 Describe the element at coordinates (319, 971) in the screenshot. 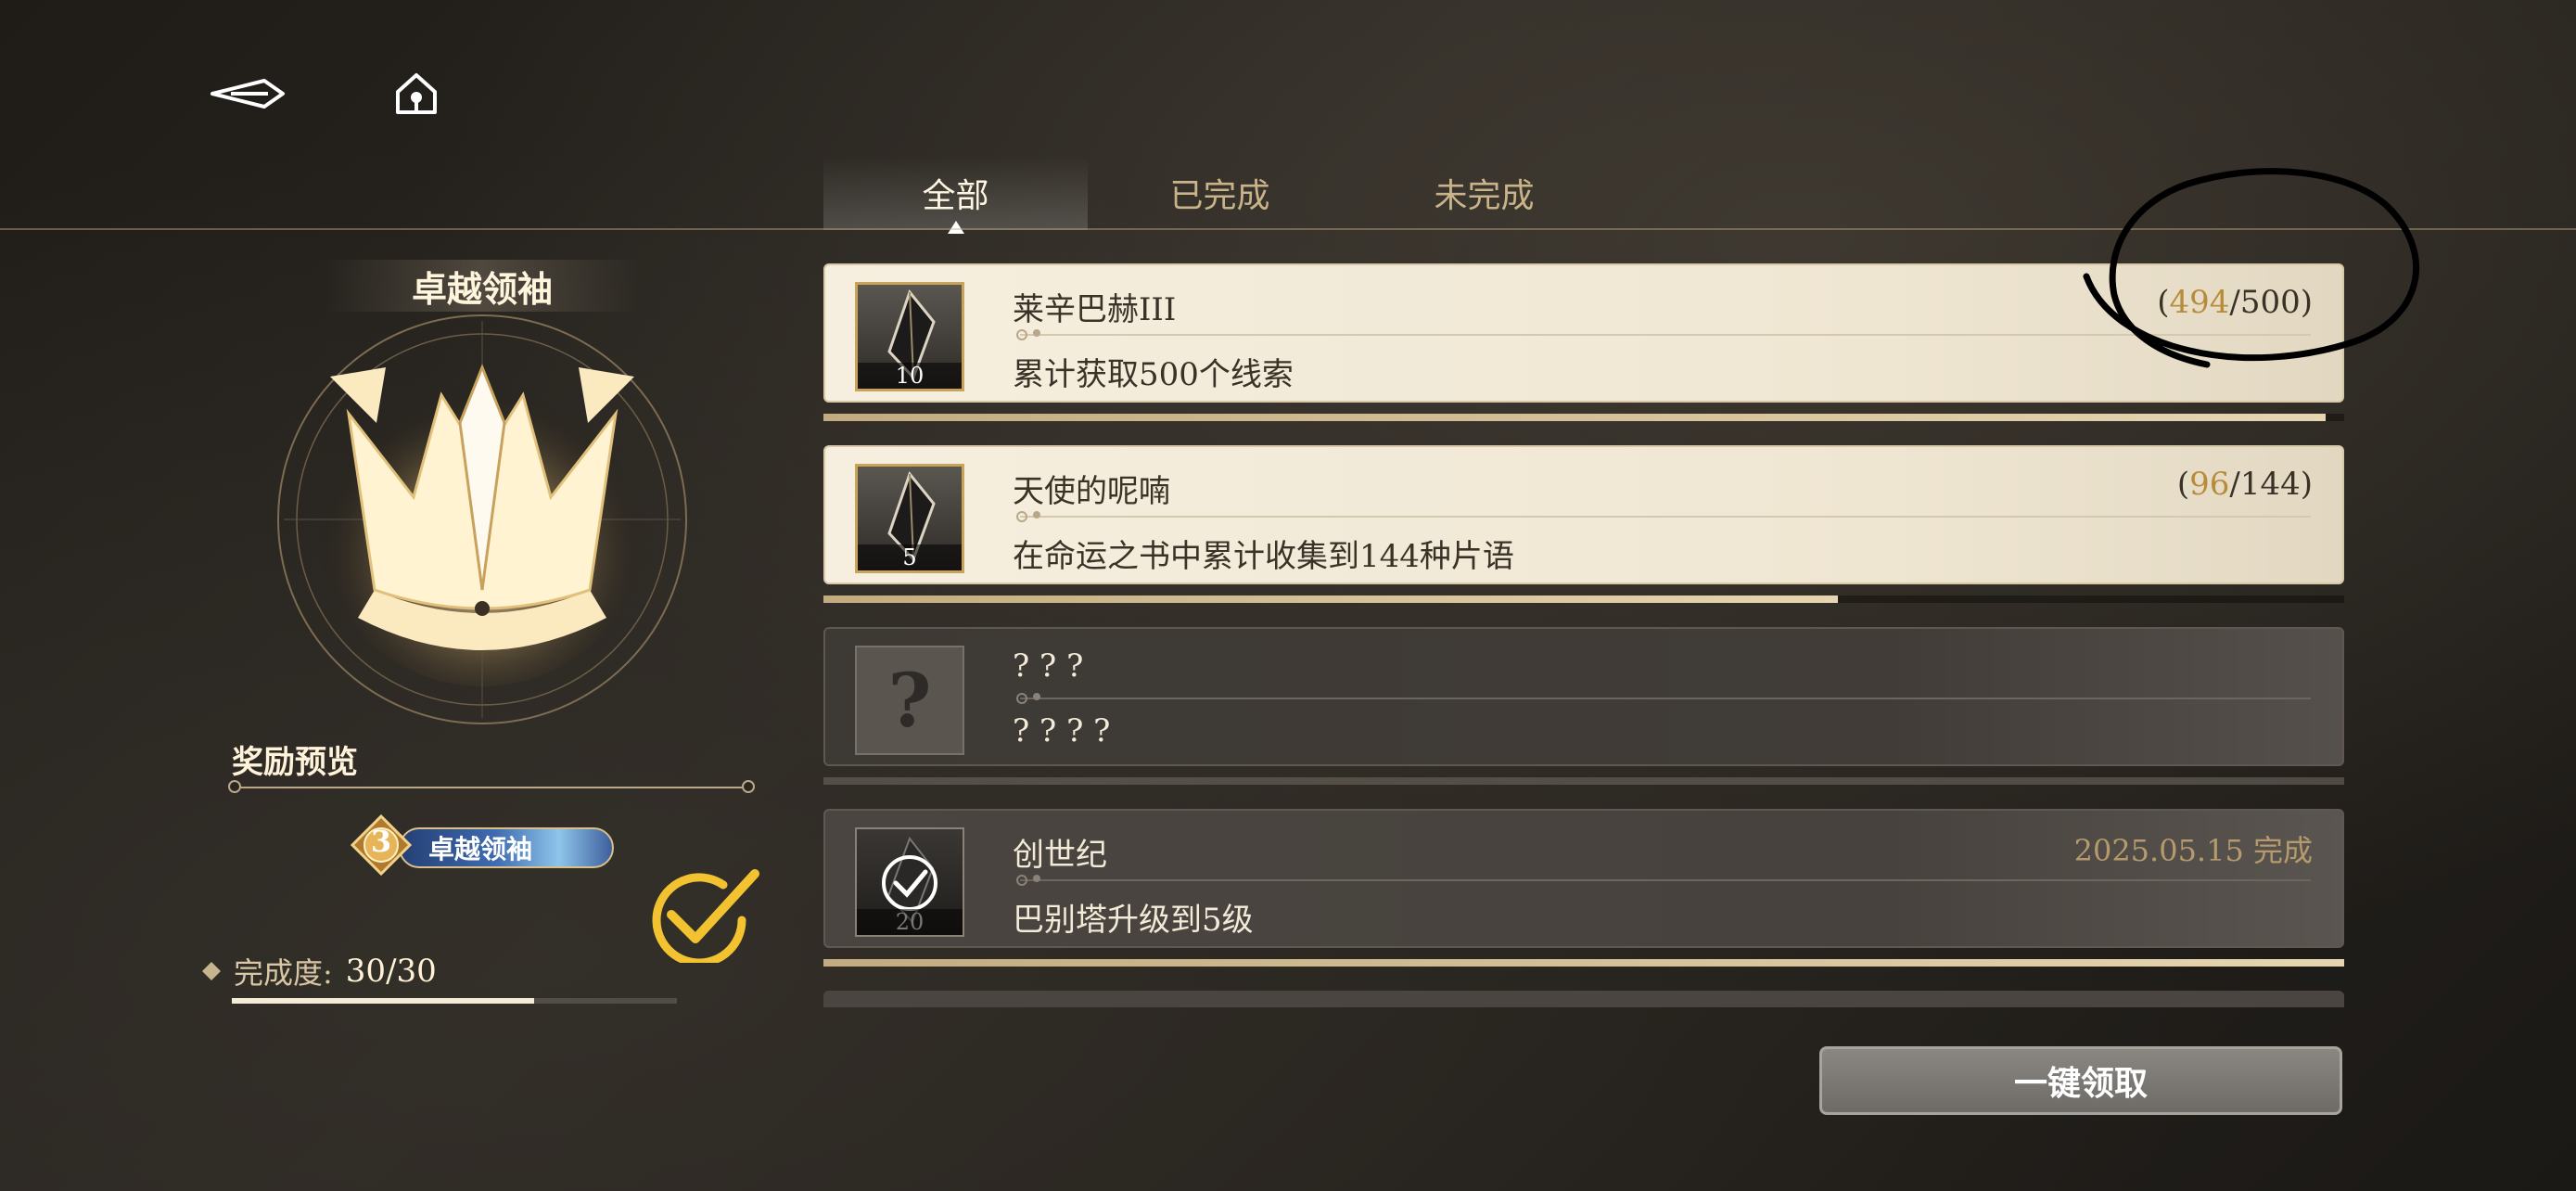

I see `completion-progress: 完成度: 30/30` at that location.